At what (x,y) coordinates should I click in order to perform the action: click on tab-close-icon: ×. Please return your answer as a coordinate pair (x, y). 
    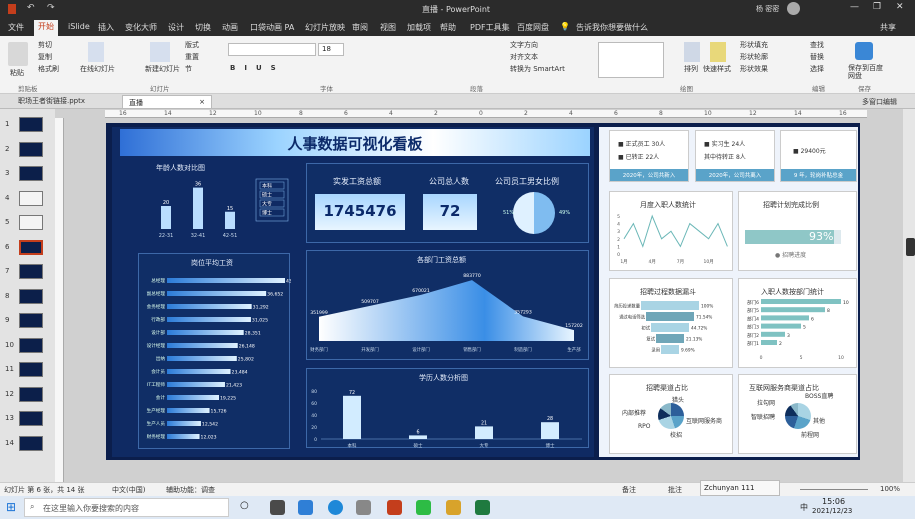
    Looking at the image, I should click on (202, 102).